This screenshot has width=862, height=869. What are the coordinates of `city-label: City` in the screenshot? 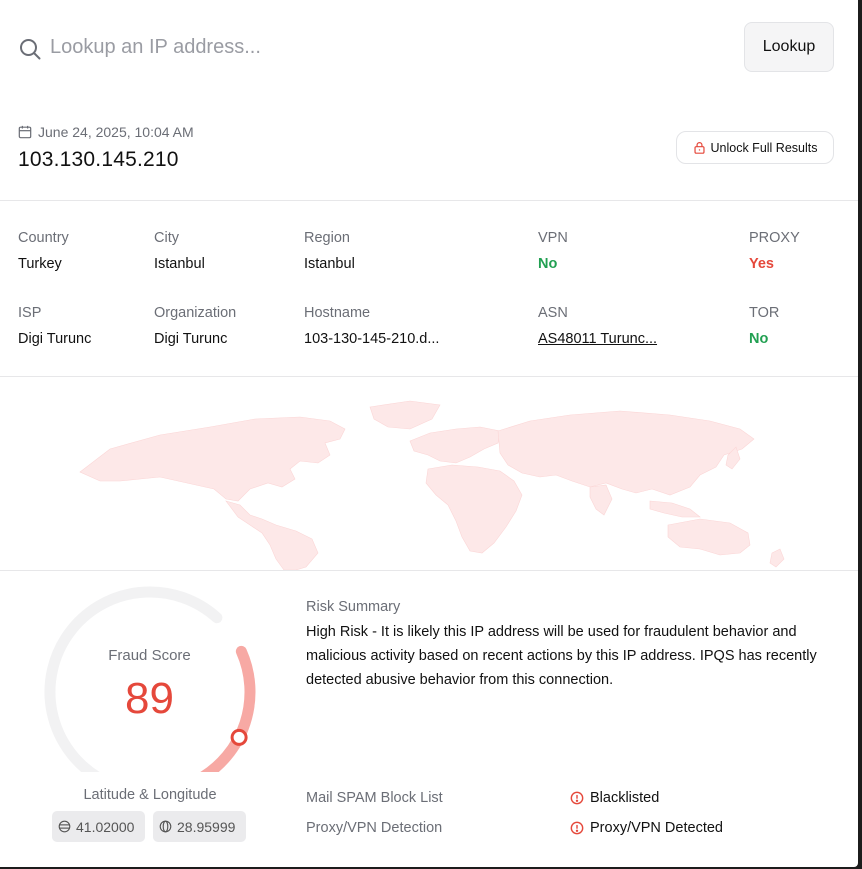 It's located at (166, 238).